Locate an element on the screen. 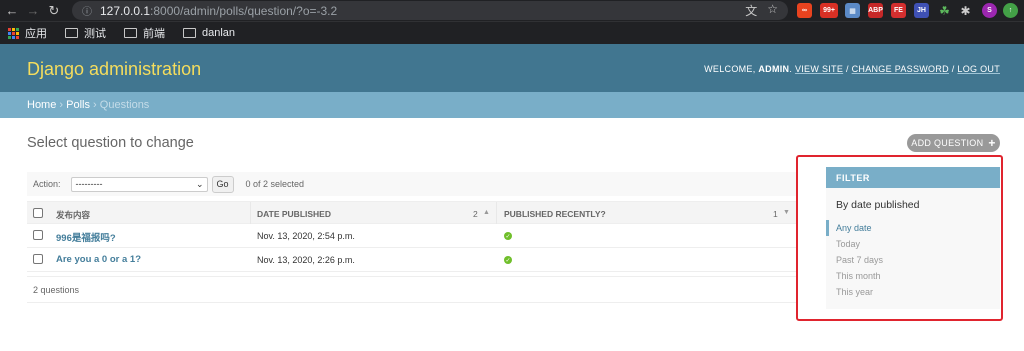 This screenshot has height=351, width=1024. bookmark-label: 前端 is located at coordinates (154, 34).